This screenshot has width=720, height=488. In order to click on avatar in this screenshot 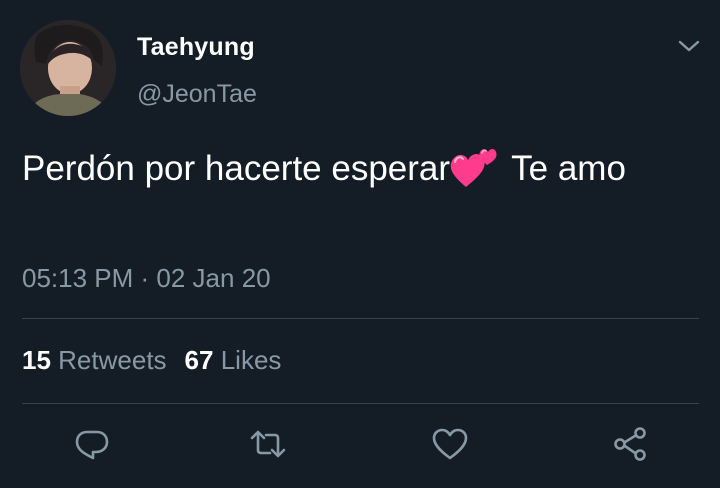, I will do `click(68, 68)`.